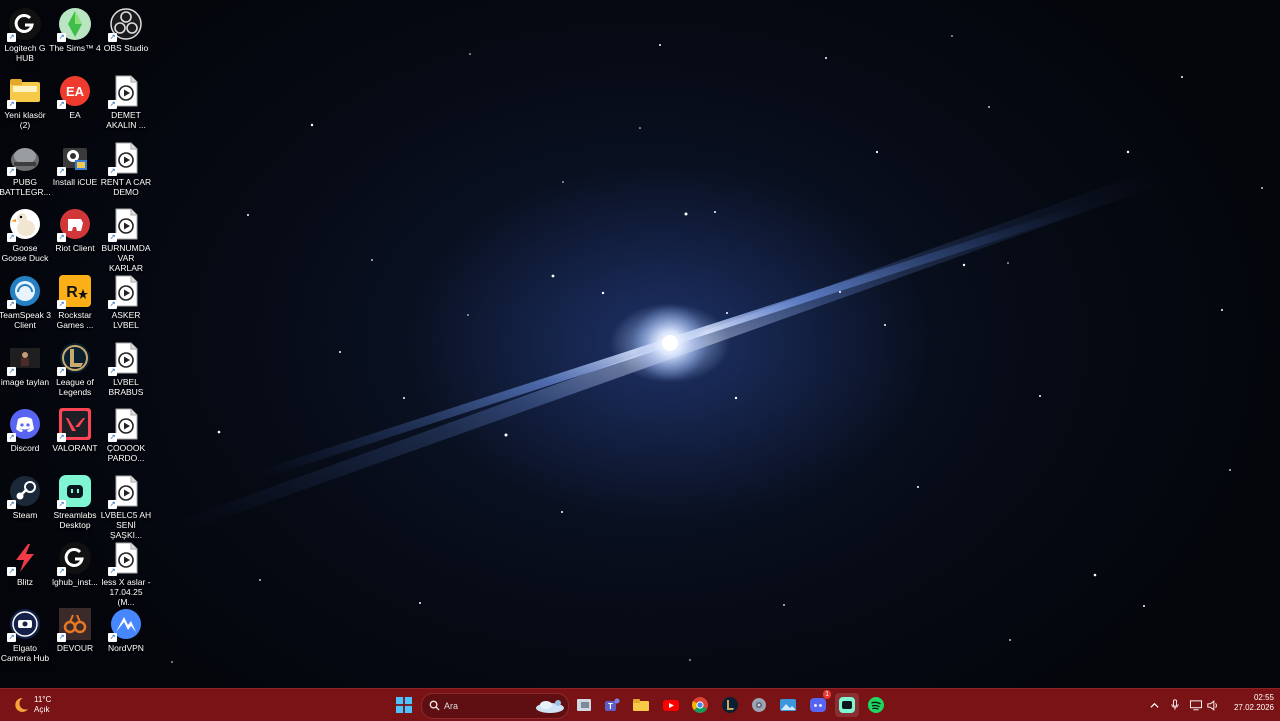  I want to click on desktop-icon: ↗ image taylan, so click(25, 370).